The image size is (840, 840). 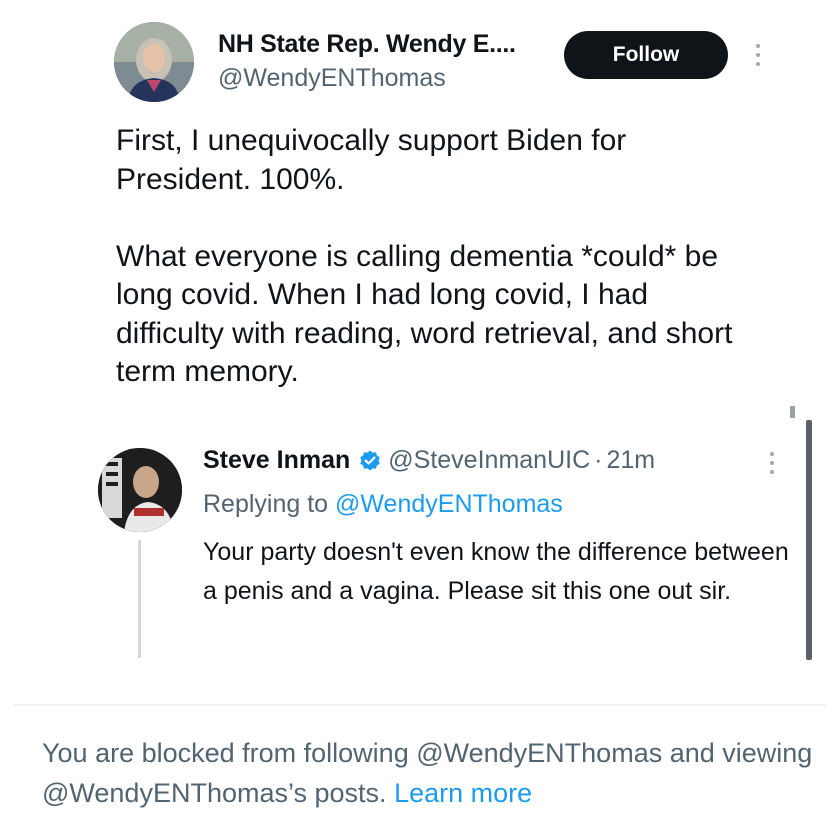 I want to click on reply-user-handle: @SteveInmanUIC, so click(x=489, y=460).